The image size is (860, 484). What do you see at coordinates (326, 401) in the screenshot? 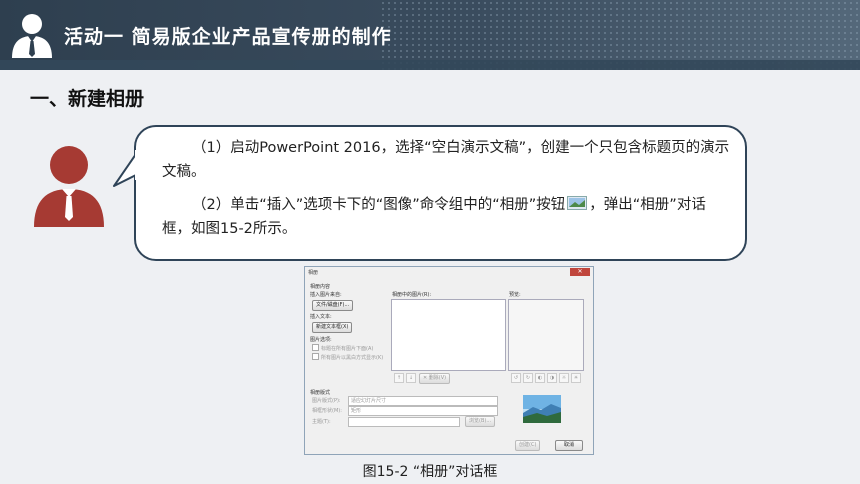
I see `picture-layout-label: 图片版式(P):` at bounding box center [326, 401].